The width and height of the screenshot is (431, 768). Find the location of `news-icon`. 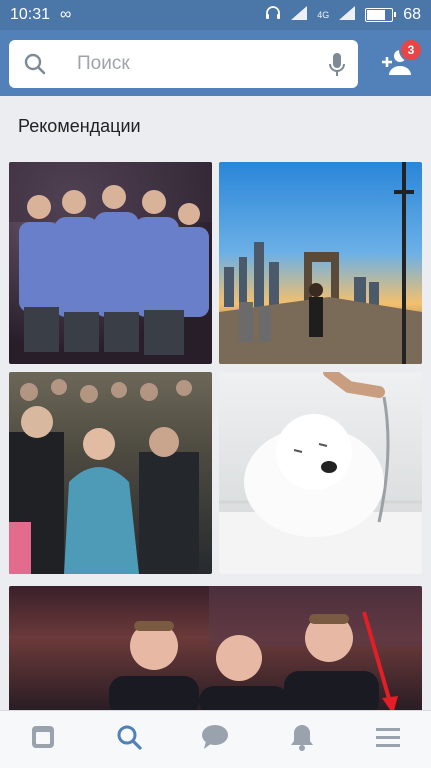

news-icon is located at coordinates (43, 739).